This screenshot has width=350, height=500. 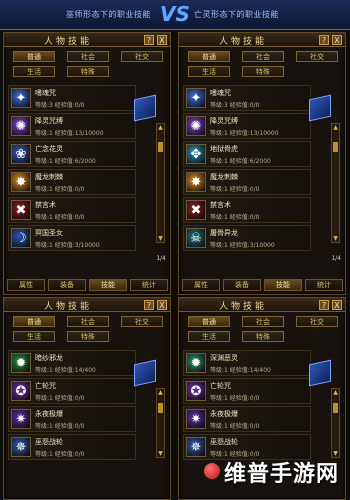 What do you see at coordinates (65, 370) in the screenshot?
I see `skill-level-exp: 等级:1 经验值:14/400` at bounding box center [65, 370].